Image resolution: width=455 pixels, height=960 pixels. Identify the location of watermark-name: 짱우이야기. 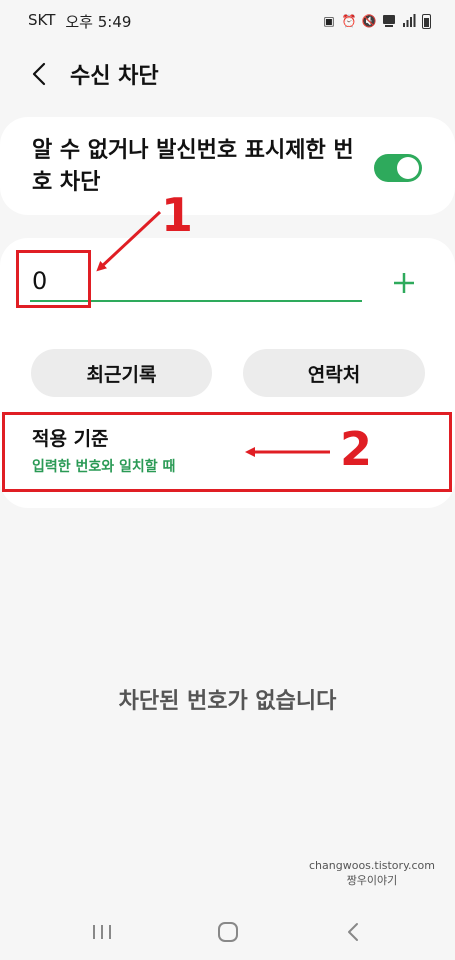
(372, 880).